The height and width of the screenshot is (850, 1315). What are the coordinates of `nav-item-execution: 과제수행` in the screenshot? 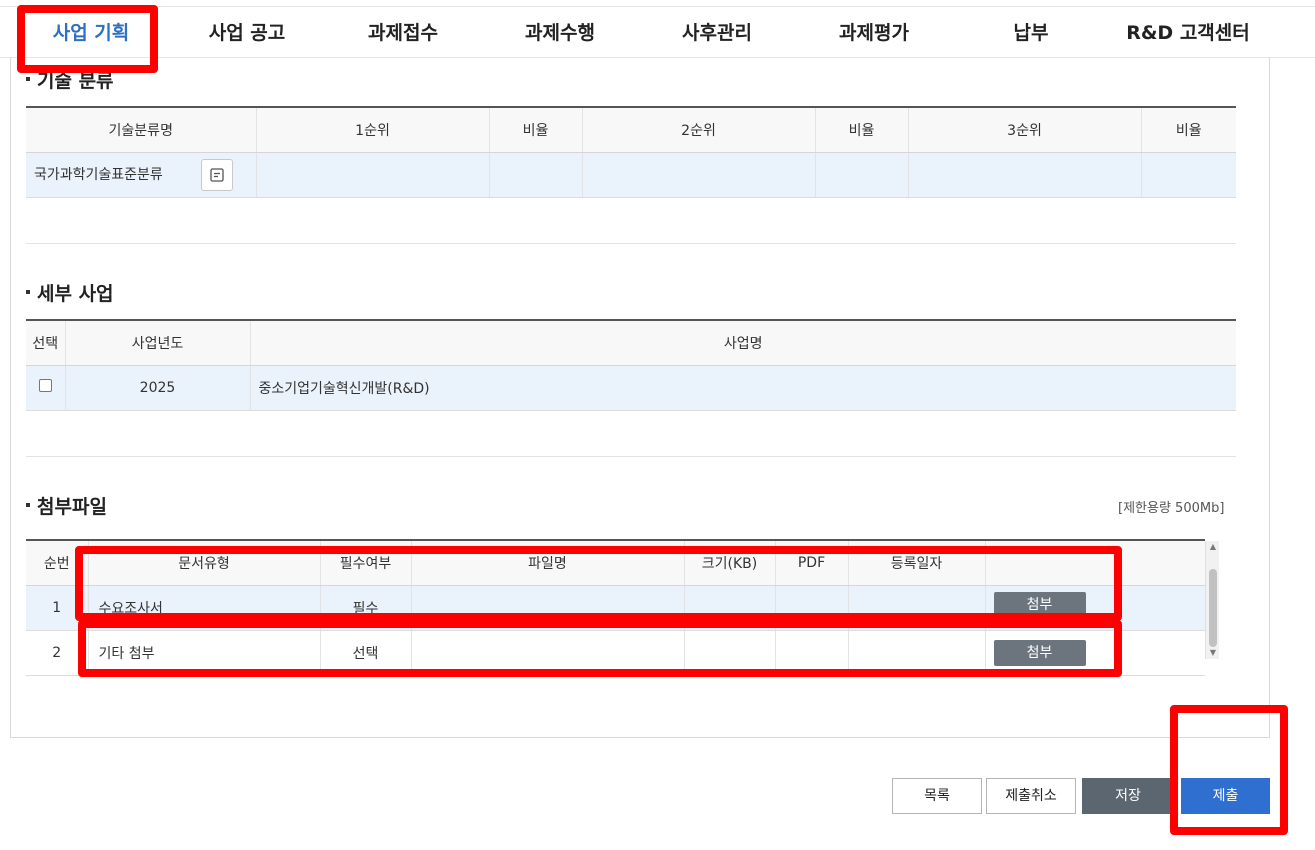 It's located at (560, 33).